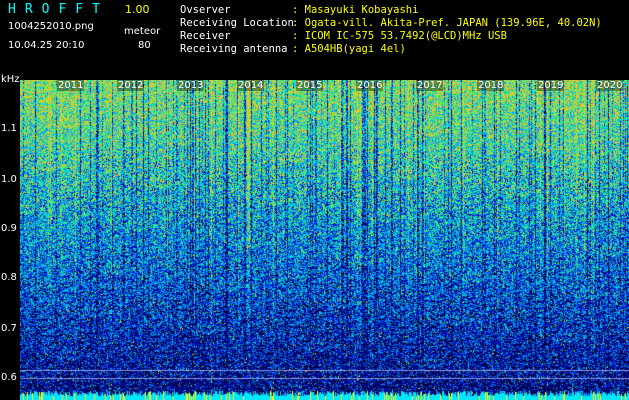 The width and height of the screenshot is (629, 400). Describe the element at coordinates (205, 36) in the screenshot. I see `info-label: Receiver` at that location.